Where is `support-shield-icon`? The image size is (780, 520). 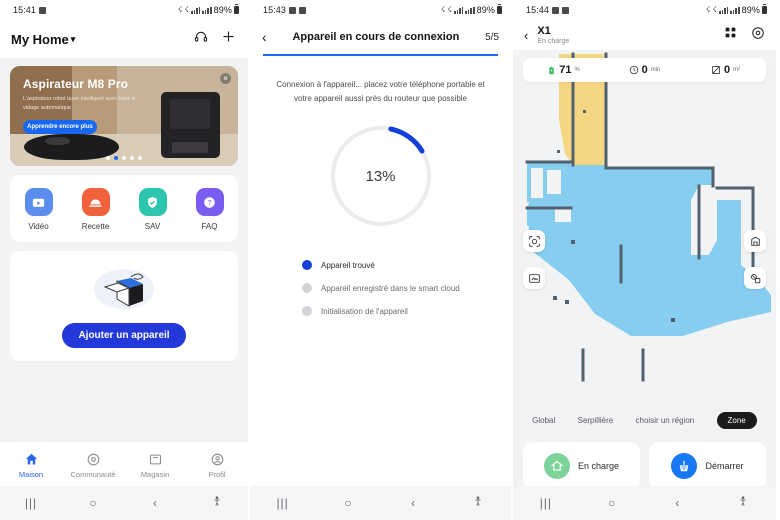 support-shield-icon is located at coordinates (152, 202).